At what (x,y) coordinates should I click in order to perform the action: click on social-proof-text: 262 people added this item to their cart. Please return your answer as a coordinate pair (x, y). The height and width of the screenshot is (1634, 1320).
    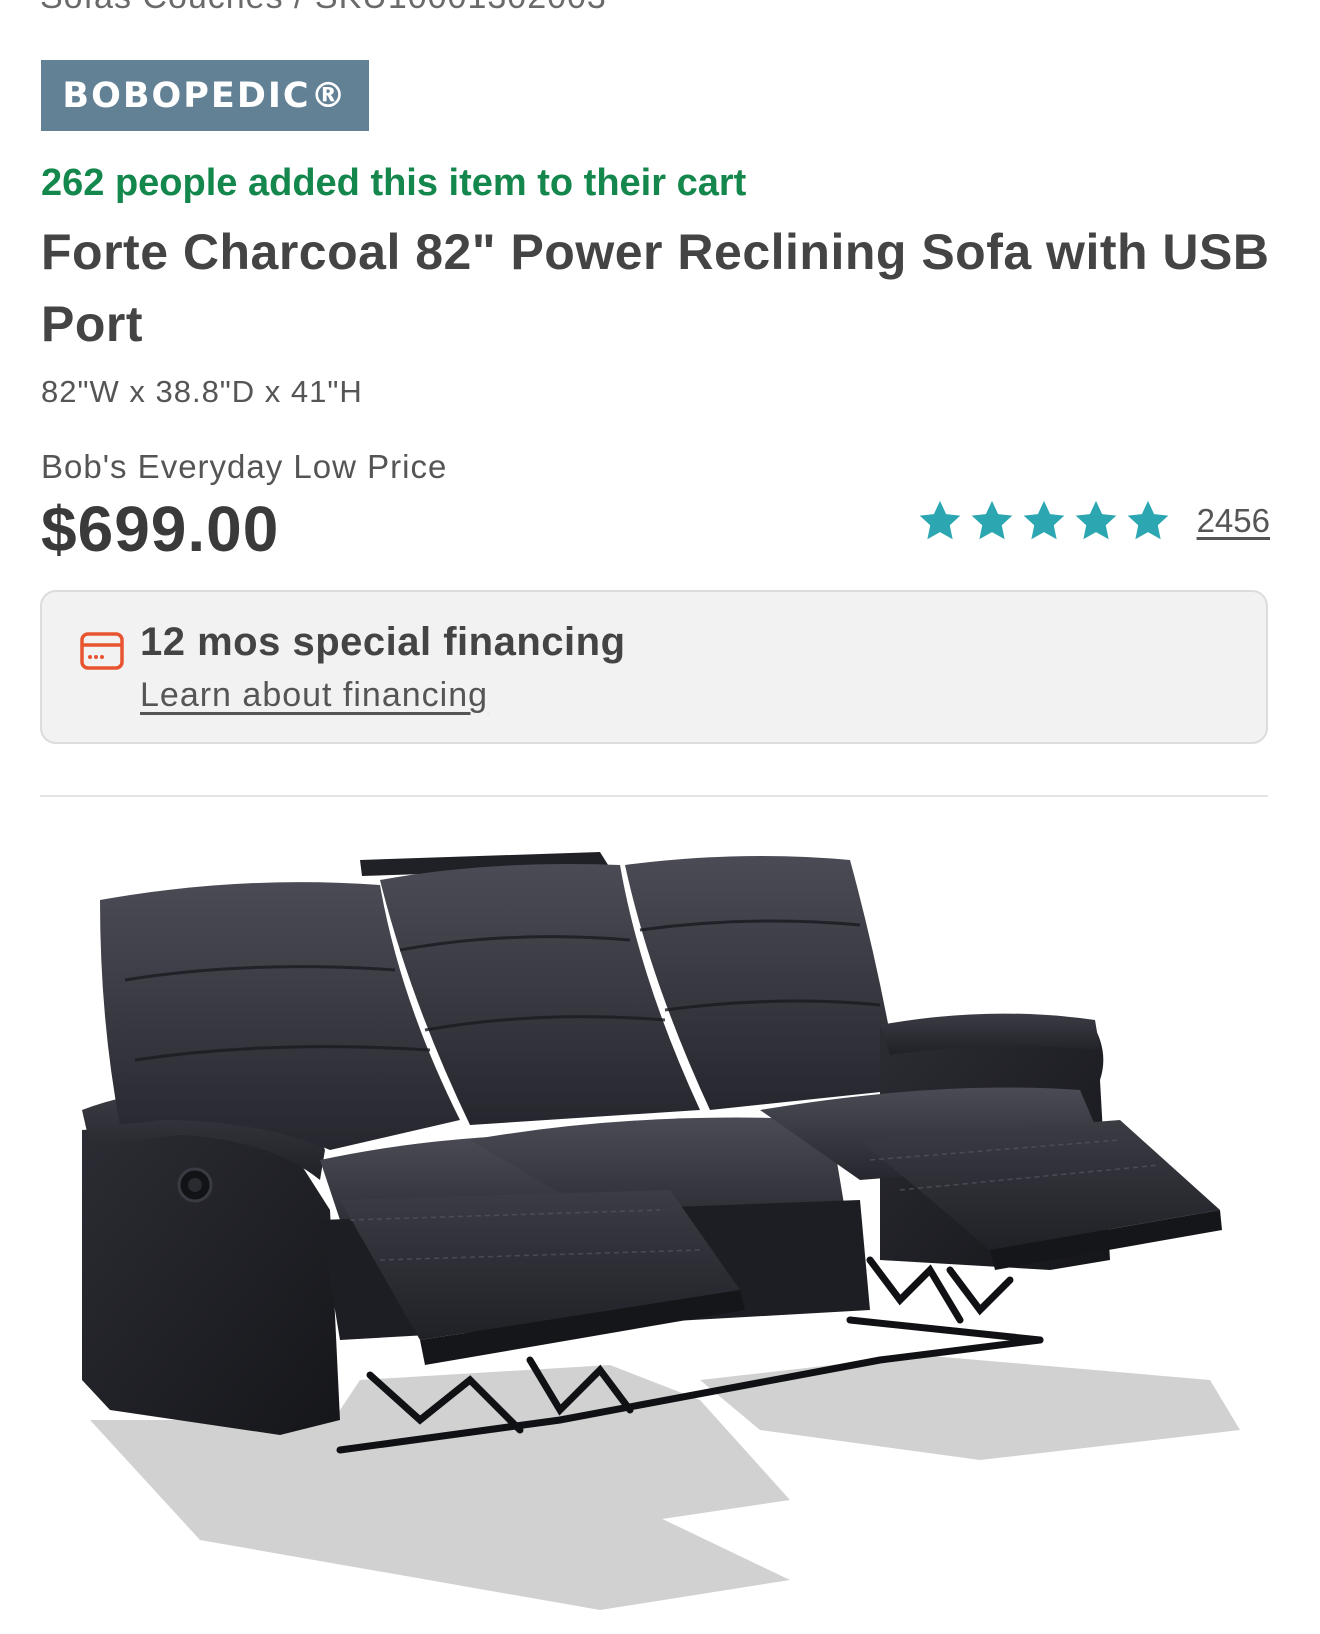
    Looking at the image, I should click on (394, 183).